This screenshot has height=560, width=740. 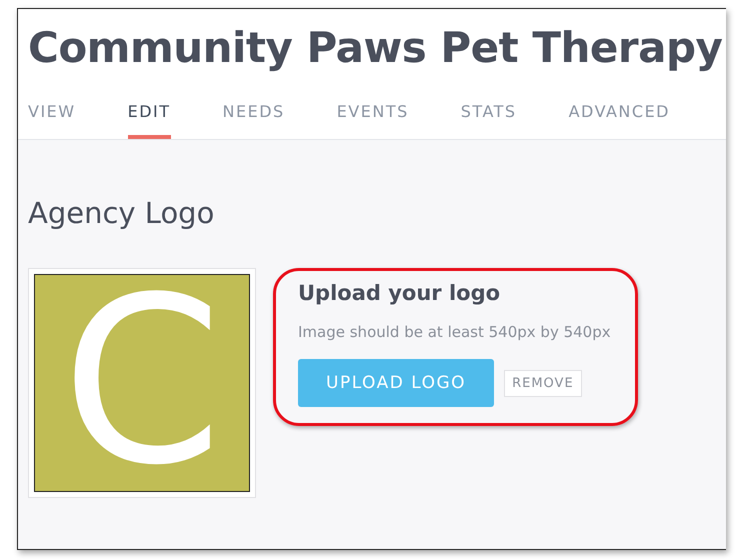 What do you see at coordinates (376, 47) in the screenshot?
I see `page-title: Community Paws Pet Therapy` at bounding box center [376, 47].